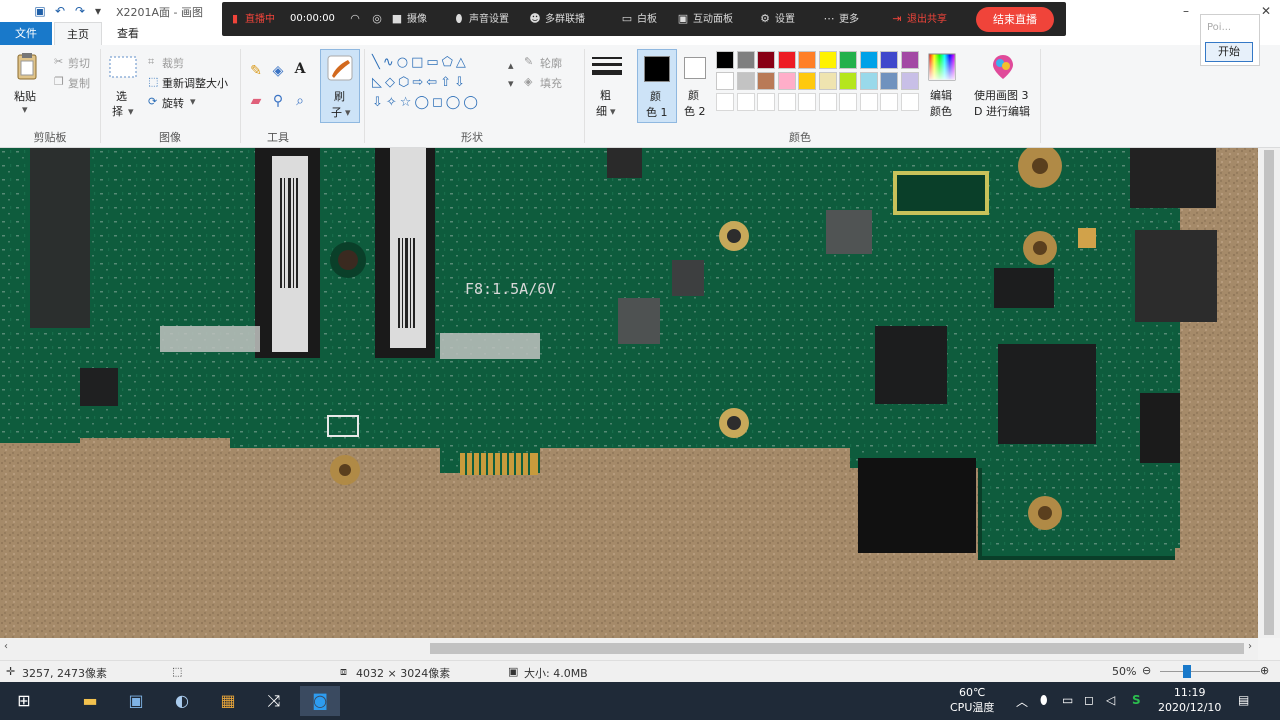  Describe the element at coordinates (551, 63) in the screenshot. I see `outline-button: 轮廓` at that location.